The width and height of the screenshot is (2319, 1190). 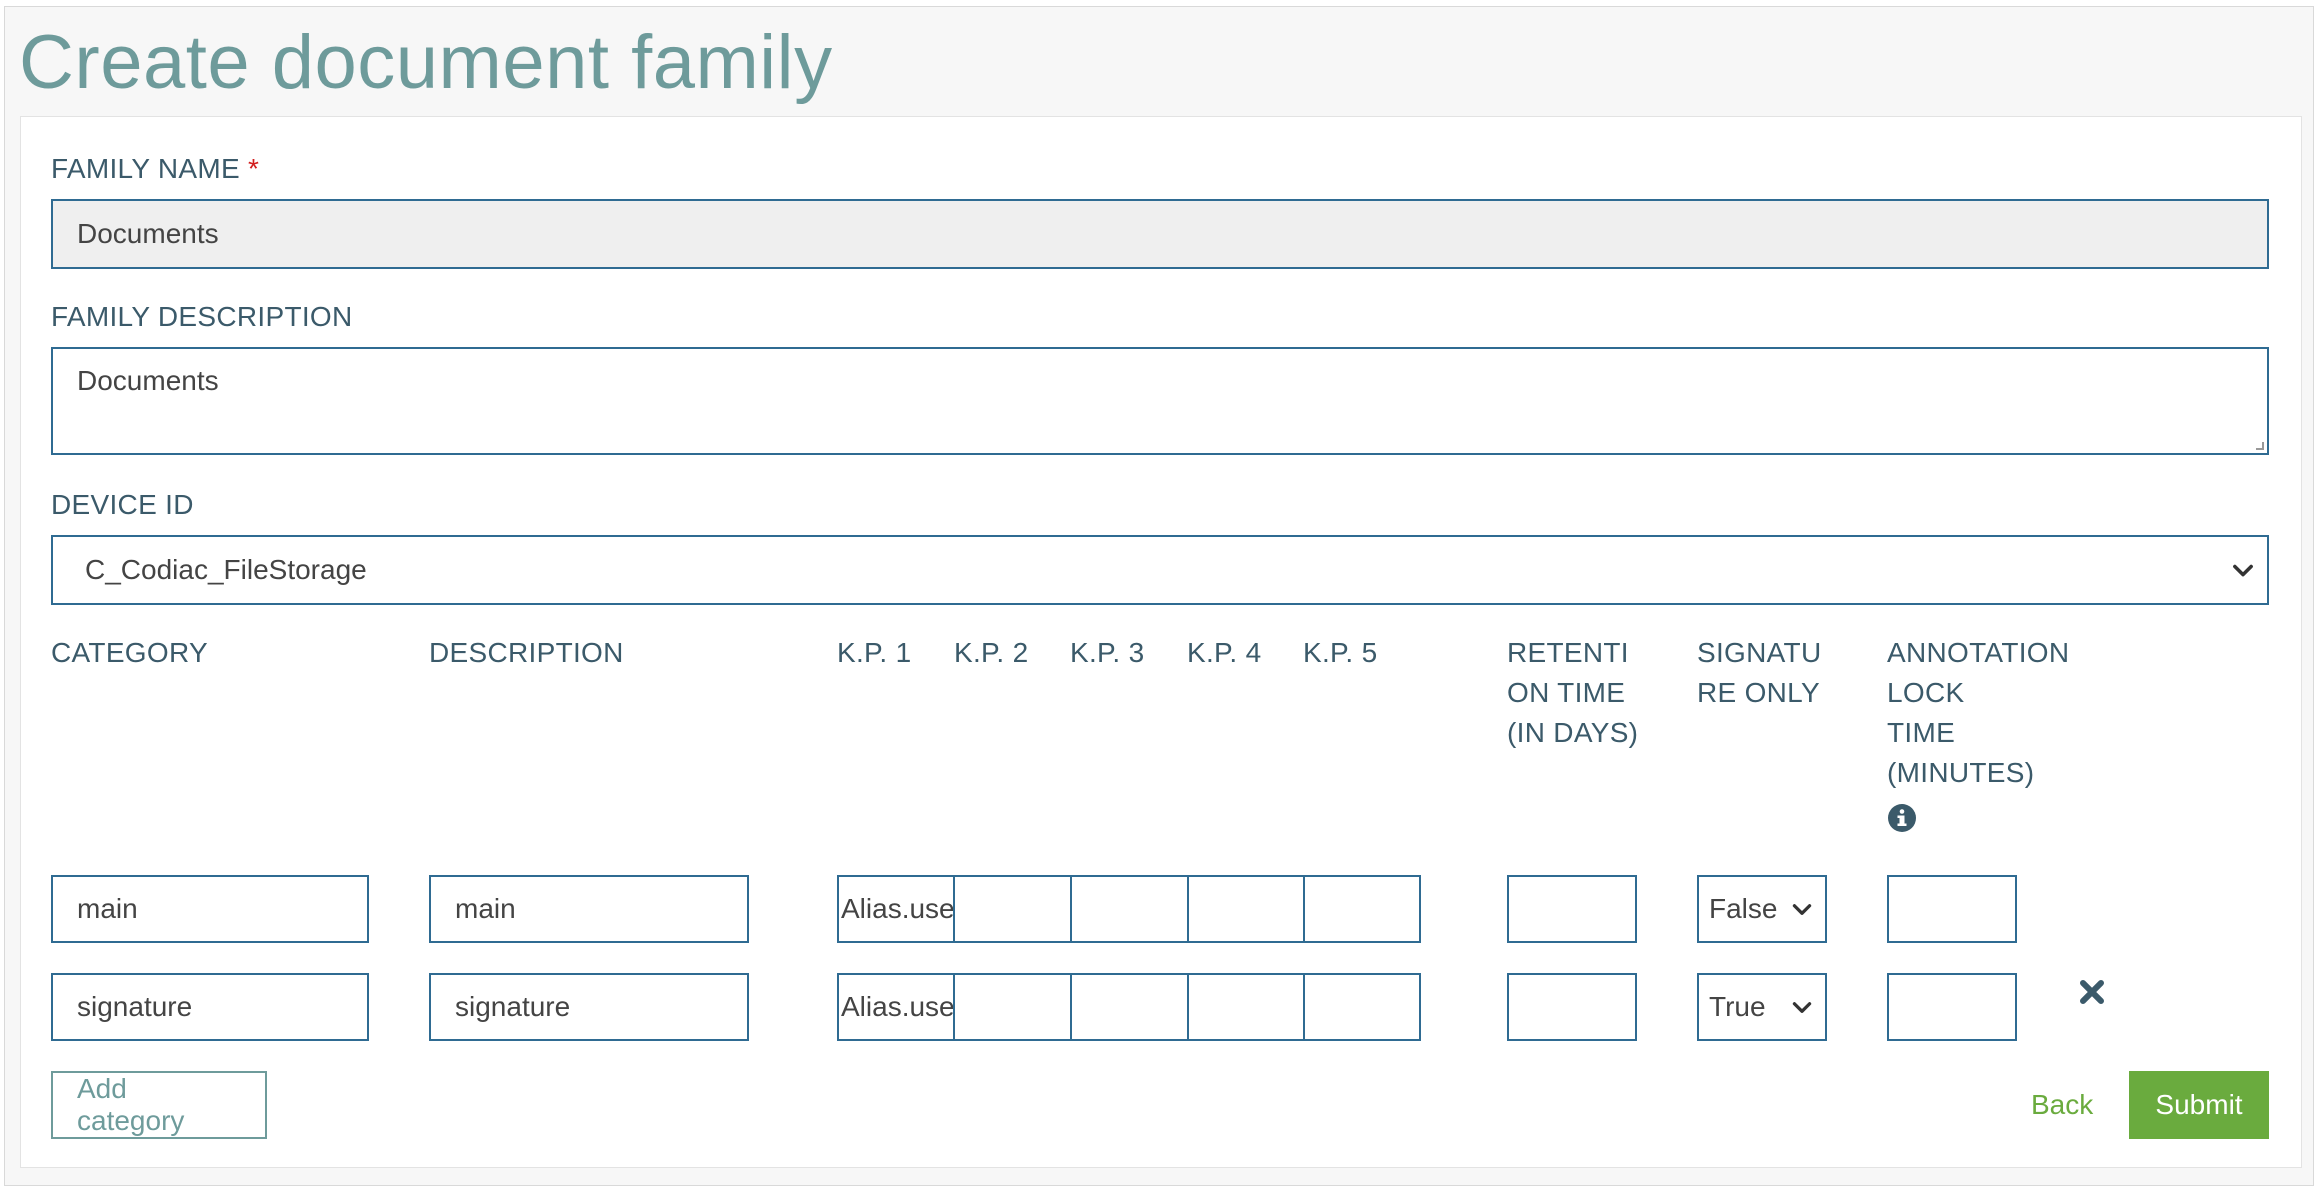 What do you see at coordinates (2092, 992) in the screenshot?
I see `close-x-icon` at bounding box center [2092, 992].